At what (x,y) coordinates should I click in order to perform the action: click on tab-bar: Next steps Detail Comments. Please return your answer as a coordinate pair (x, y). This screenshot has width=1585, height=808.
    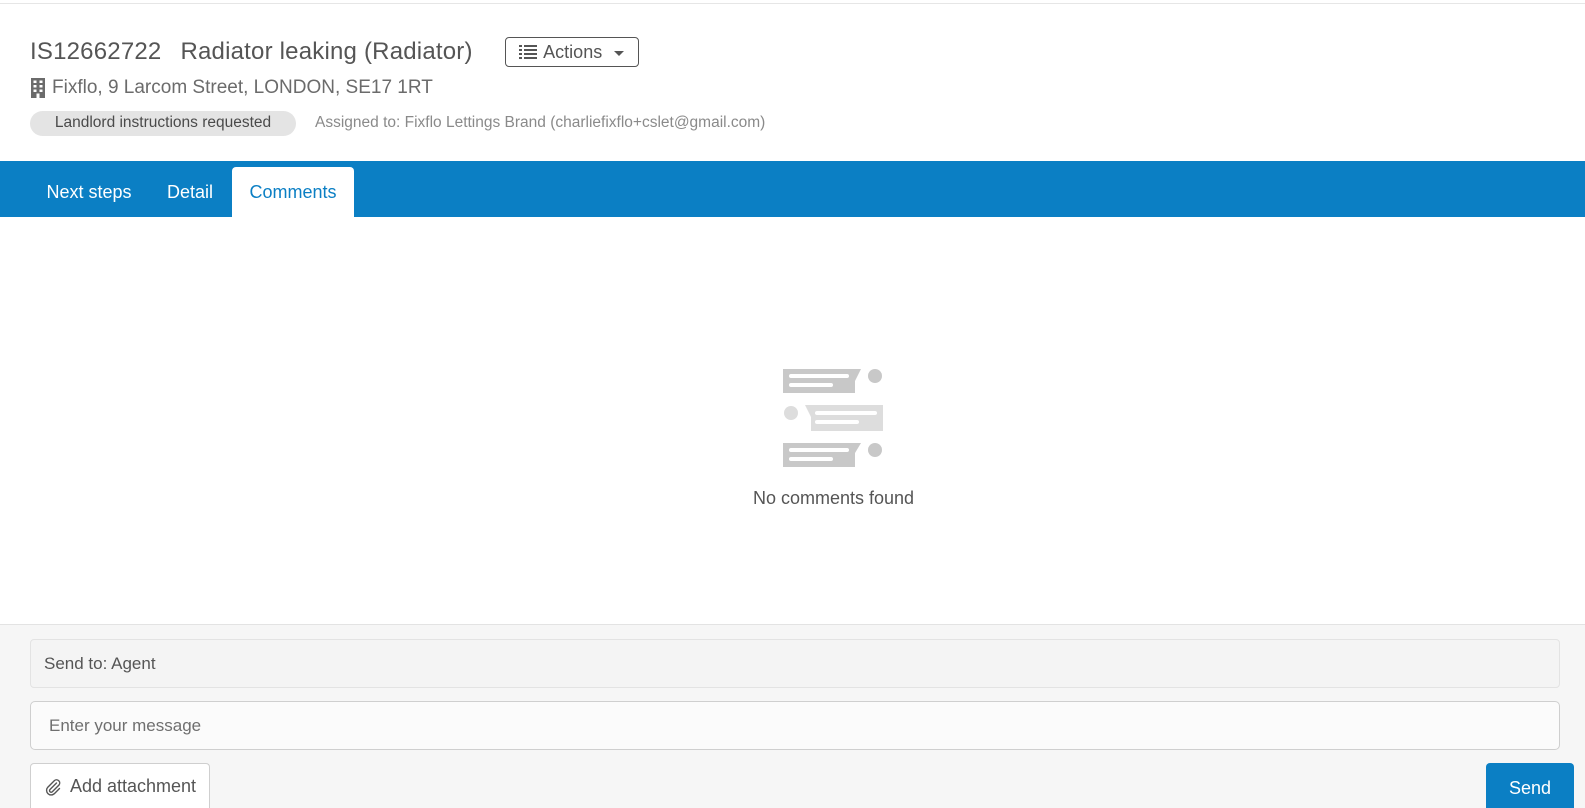
    Looking at the image, I should click on (792, 189).